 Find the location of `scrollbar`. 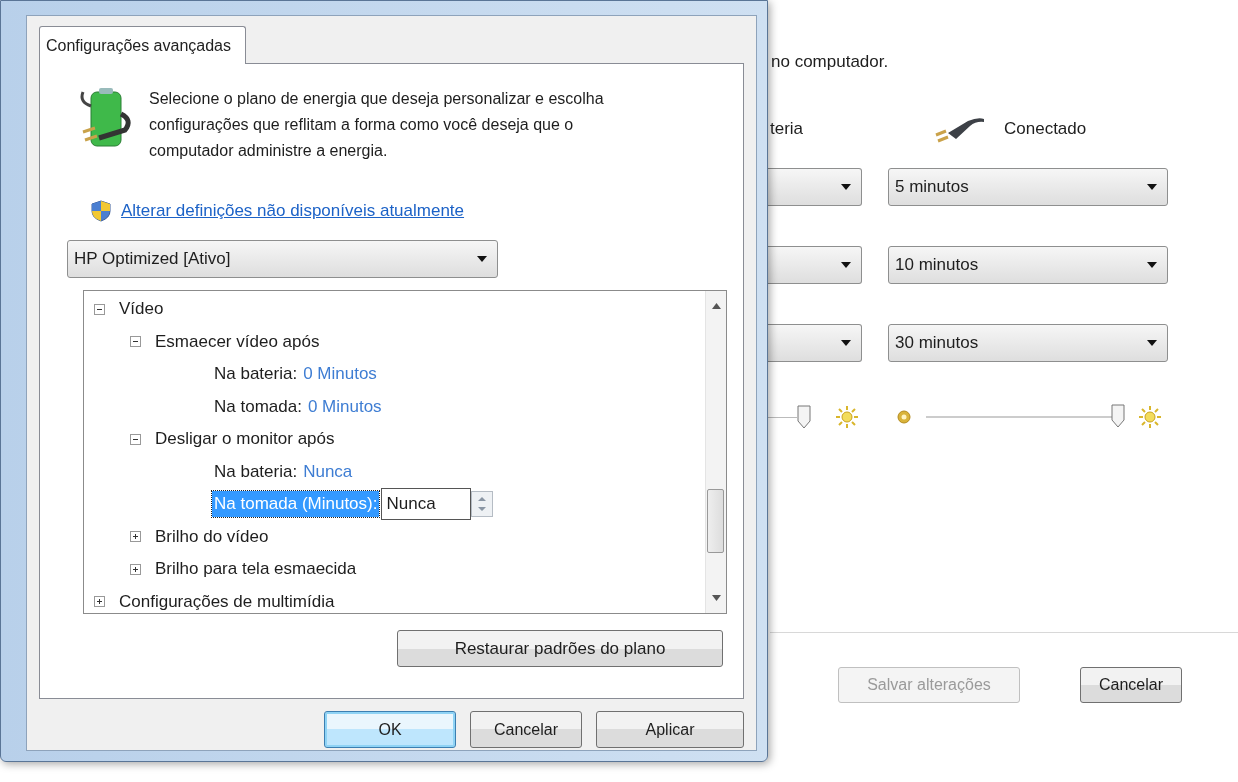

scrollbar is located at coordinates (715, 452).